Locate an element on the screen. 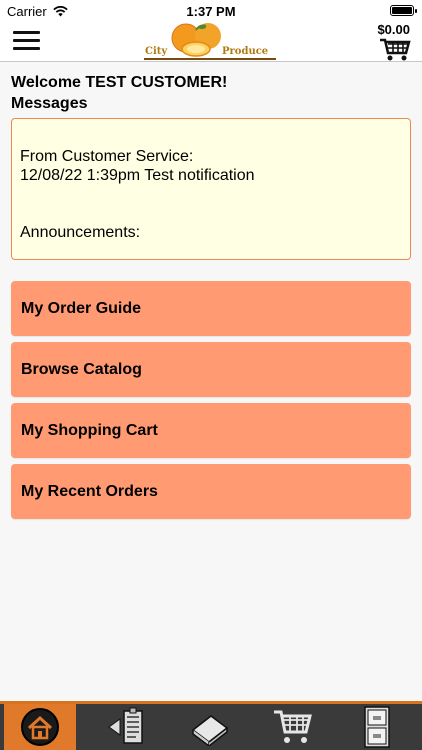 The height and width of the screenshot is (750, 422). logo-text-produce: Produce is located at coordinates (245, 51).